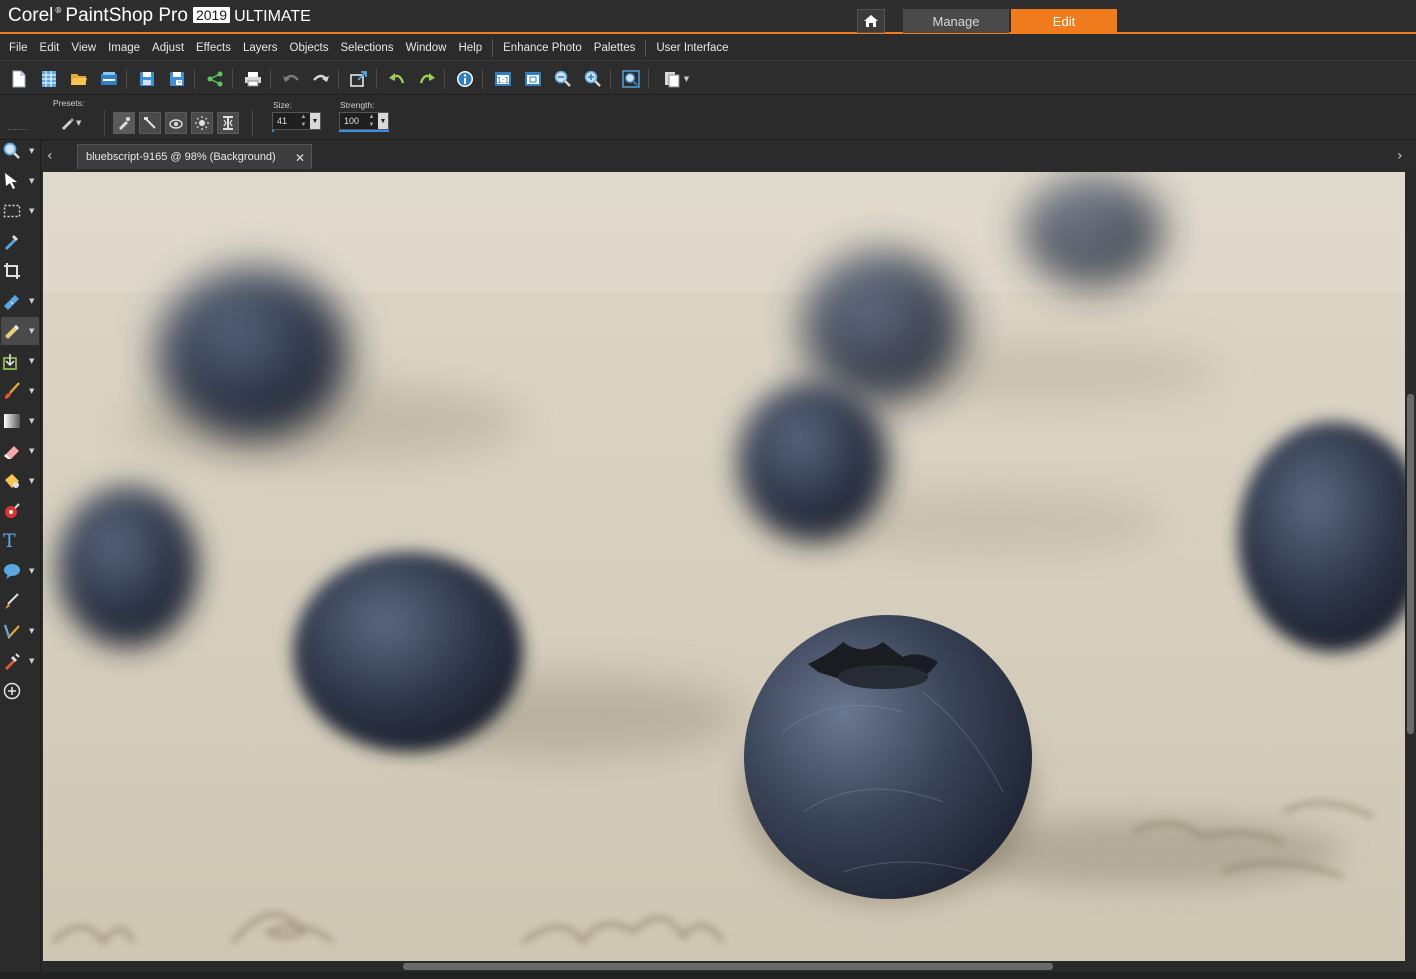  I want to click on standard-toolbar: 1:1 ▼, so click(708, 77).